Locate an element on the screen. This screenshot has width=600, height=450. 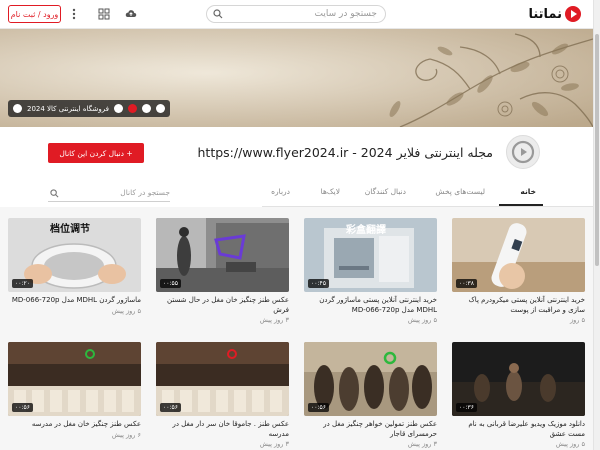
thumb-overlay-text: 彩盒翻譯 is located at coordinates (366, 230).